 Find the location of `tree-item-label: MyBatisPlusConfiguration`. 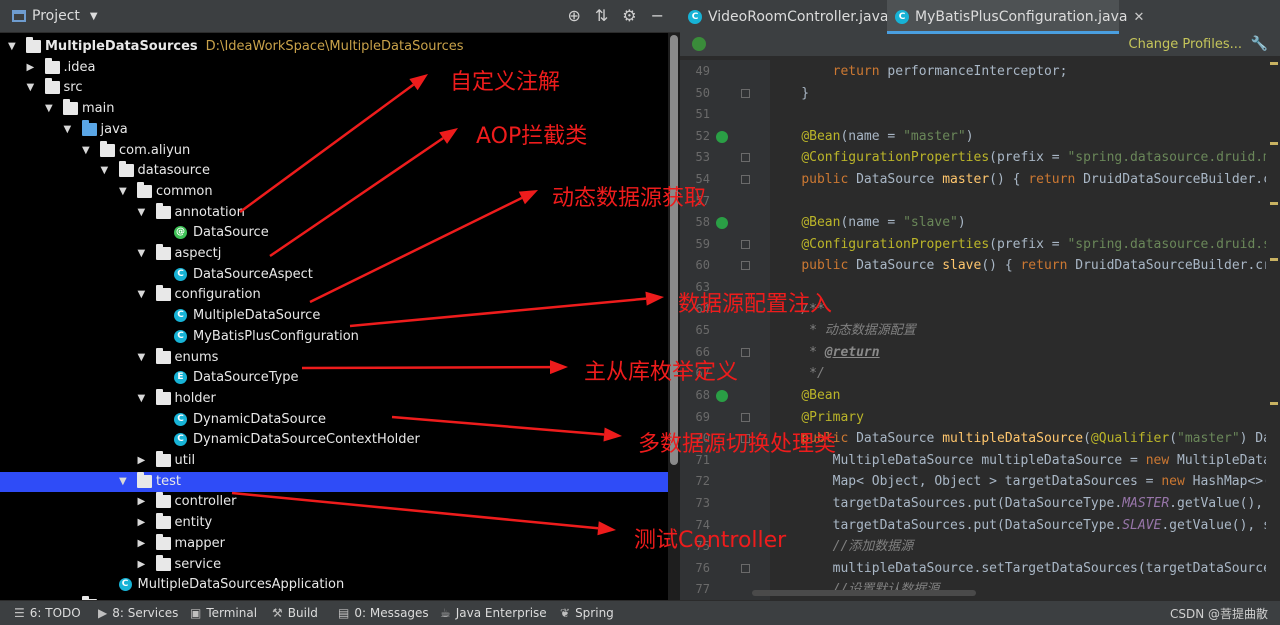

tree-item-label: MyBatisPlusConfiguration is located at coordinates (276, 337).